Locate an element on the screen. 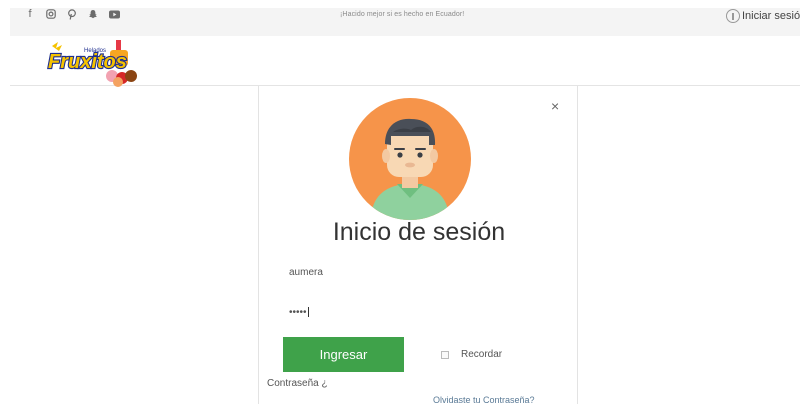 The height and width of the screenshot is (404, 800). remember-toggle: Recordar is located at coordinates (471, 354).